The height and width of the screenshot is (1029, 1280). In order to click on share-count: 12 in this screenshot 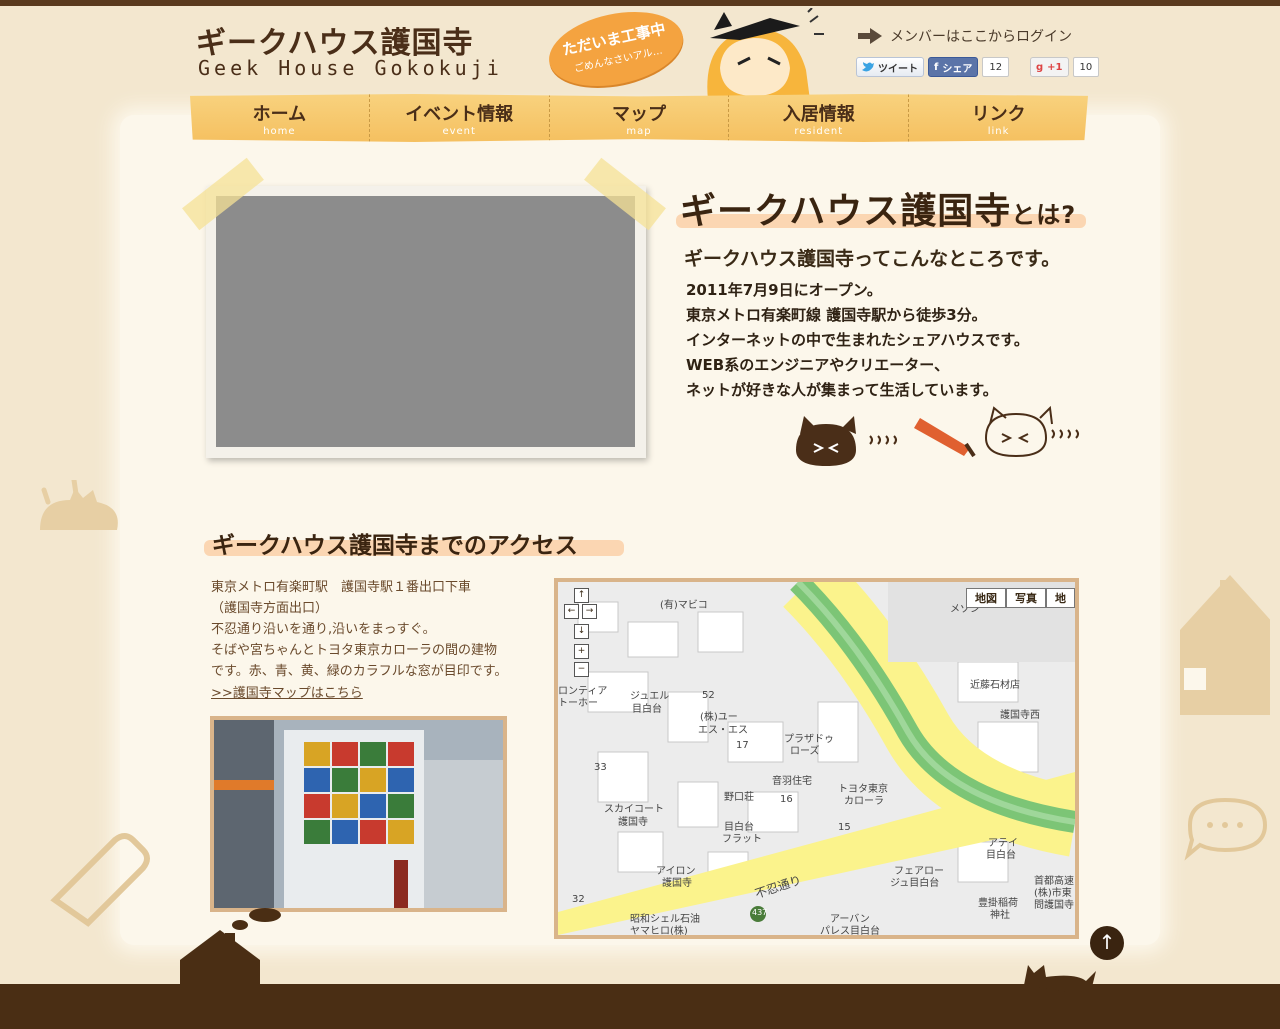, I will do `click(996, 67)`.